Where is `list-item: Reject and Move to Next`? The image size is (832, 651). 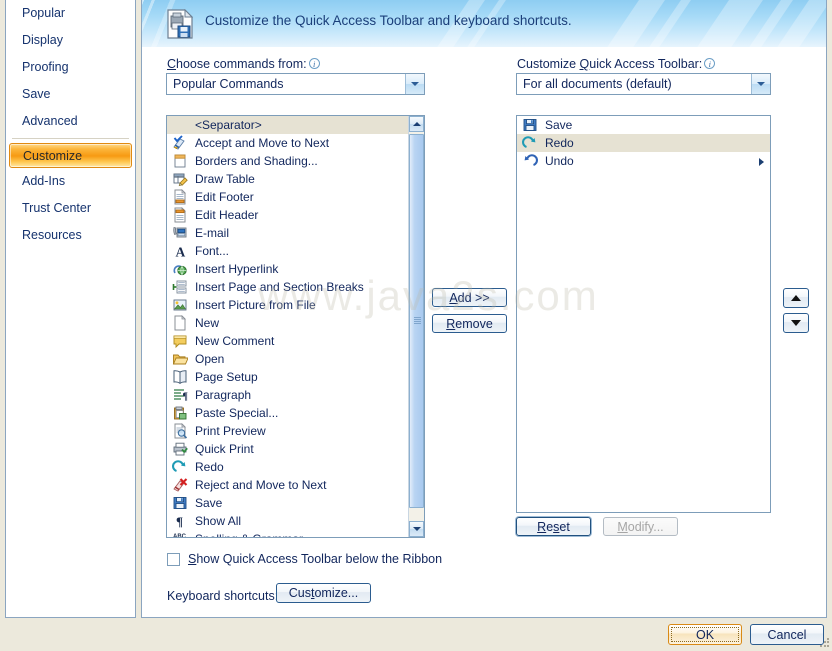
list-item: Reject and Move to Next is located at coordinates (295, 485).